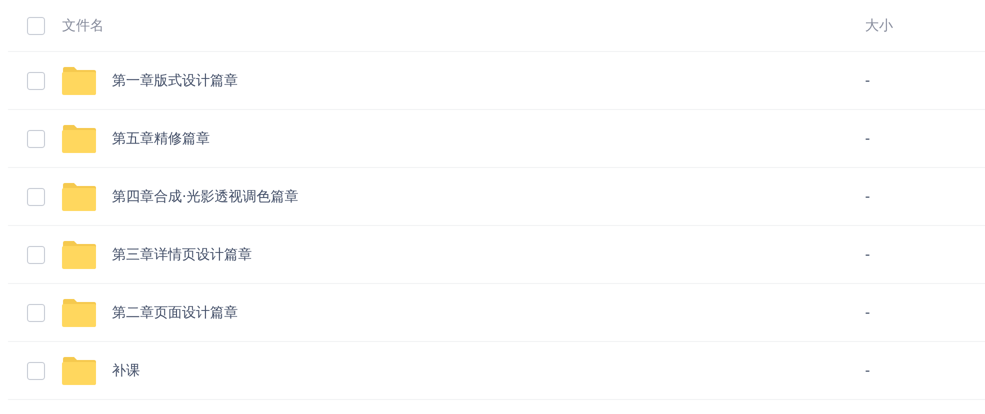  Describe the element at coordinates (488, 255) in the screenshot. I see `file-name: 第三章详情页设计篇章` at that location.